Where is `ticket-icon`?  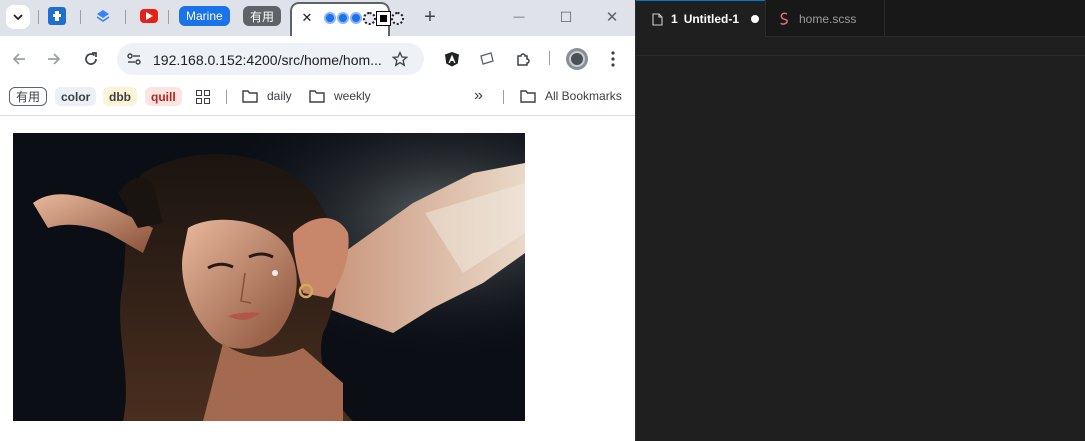
ticket-icon is located at coordinates (487, 58).